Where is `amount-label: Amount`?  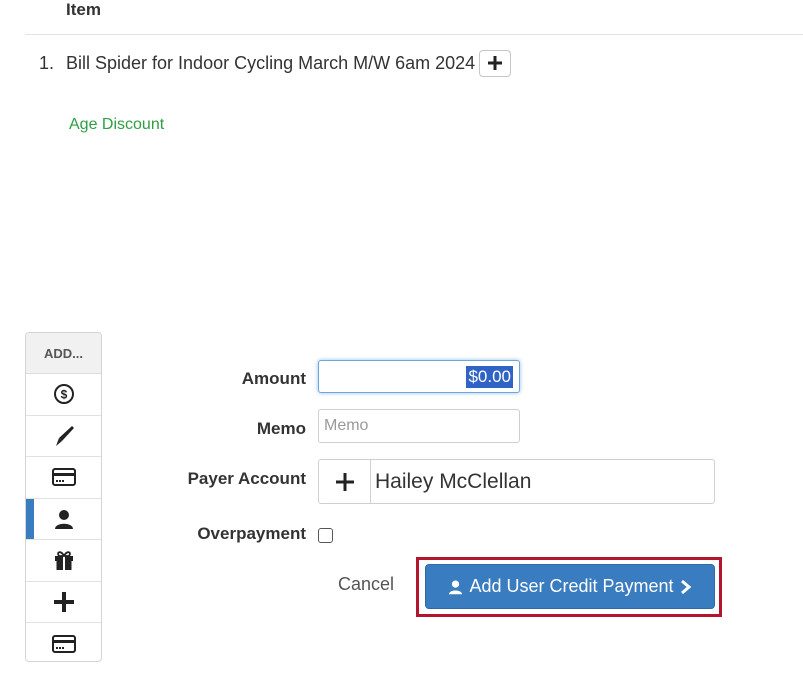
amount-label: Amount is located at coordinates (273, 378).